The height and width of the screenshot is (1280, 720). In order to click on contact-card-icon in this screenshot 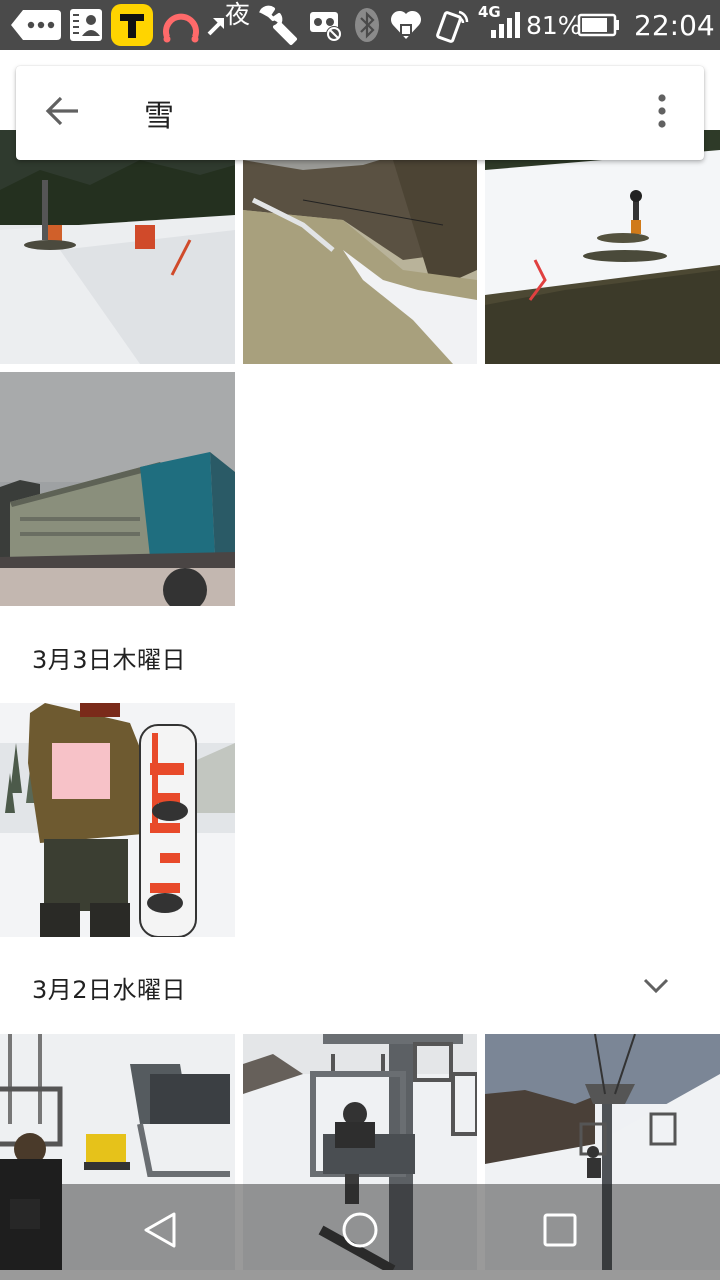, I will do `click(86, 25)`.